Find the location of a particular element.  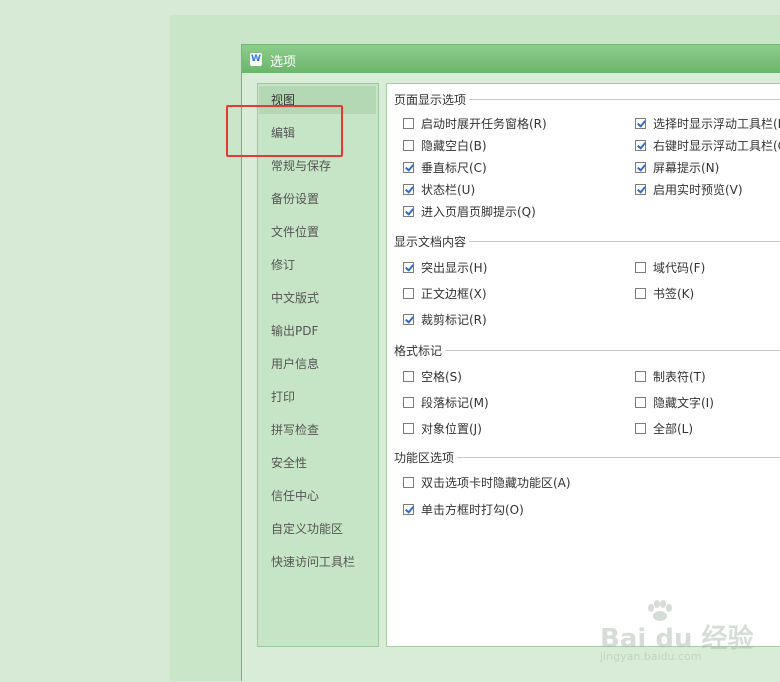

sidebar-item-trust-center: 信任中心 is located at coordinates (317, 496).